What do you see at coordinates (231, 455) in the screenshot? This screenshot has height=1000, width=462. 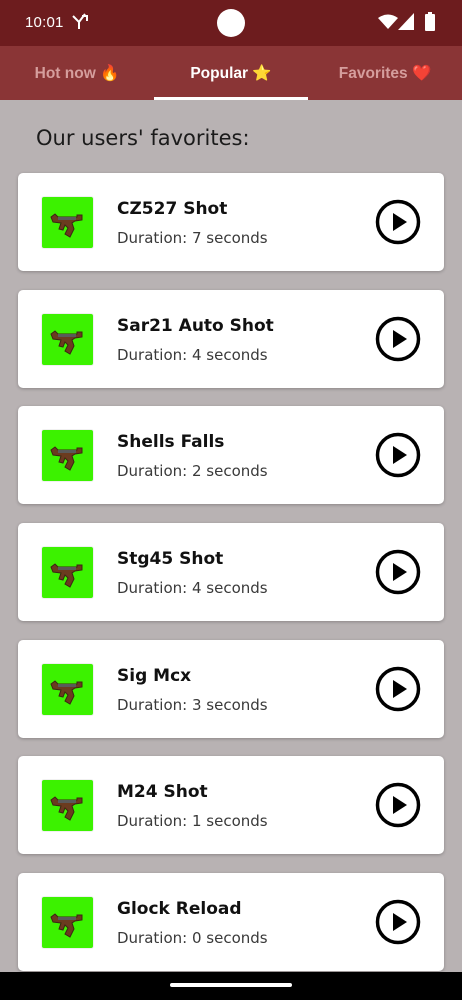 I see `sound-card: Shells Falls Duration: 2 seconds` at bounding box center [231, 455].